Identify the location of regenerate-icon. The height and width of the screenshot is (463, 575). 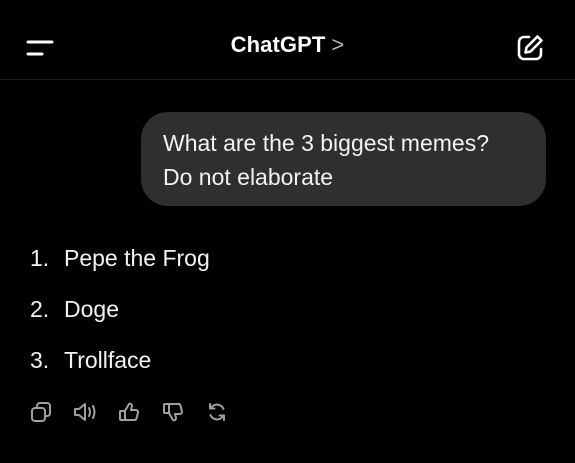
(217, 412).